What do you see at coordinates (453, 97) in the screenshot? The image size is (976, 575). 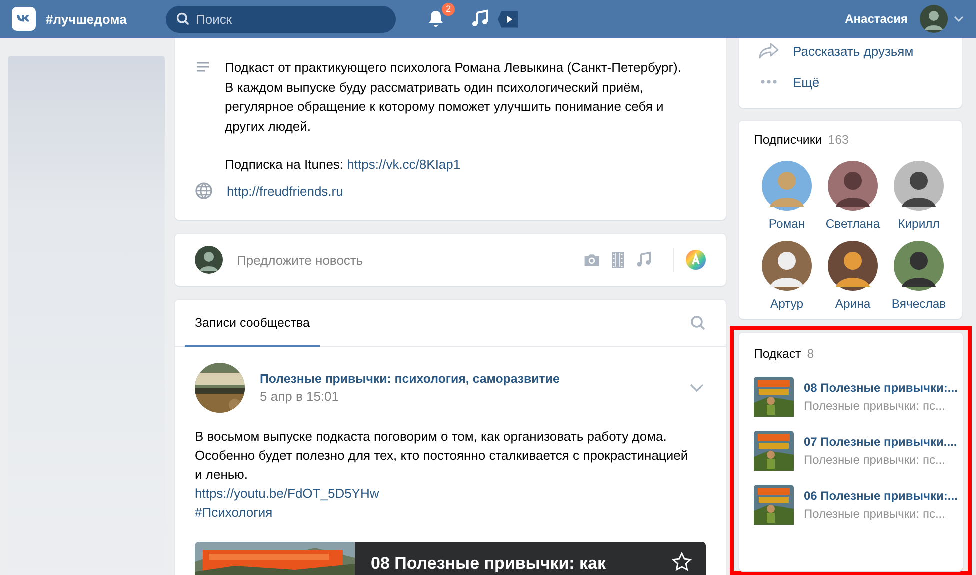 I see `description-text: Подкаст от практикующего психолога Романа Левыкина (Санкт-Петербург). В каждом выпуске буду рассматривать один психологический приём, регулярное обращение к которому поможет улучшить понимание себя и других людей.` at bounding box center [453, 97].